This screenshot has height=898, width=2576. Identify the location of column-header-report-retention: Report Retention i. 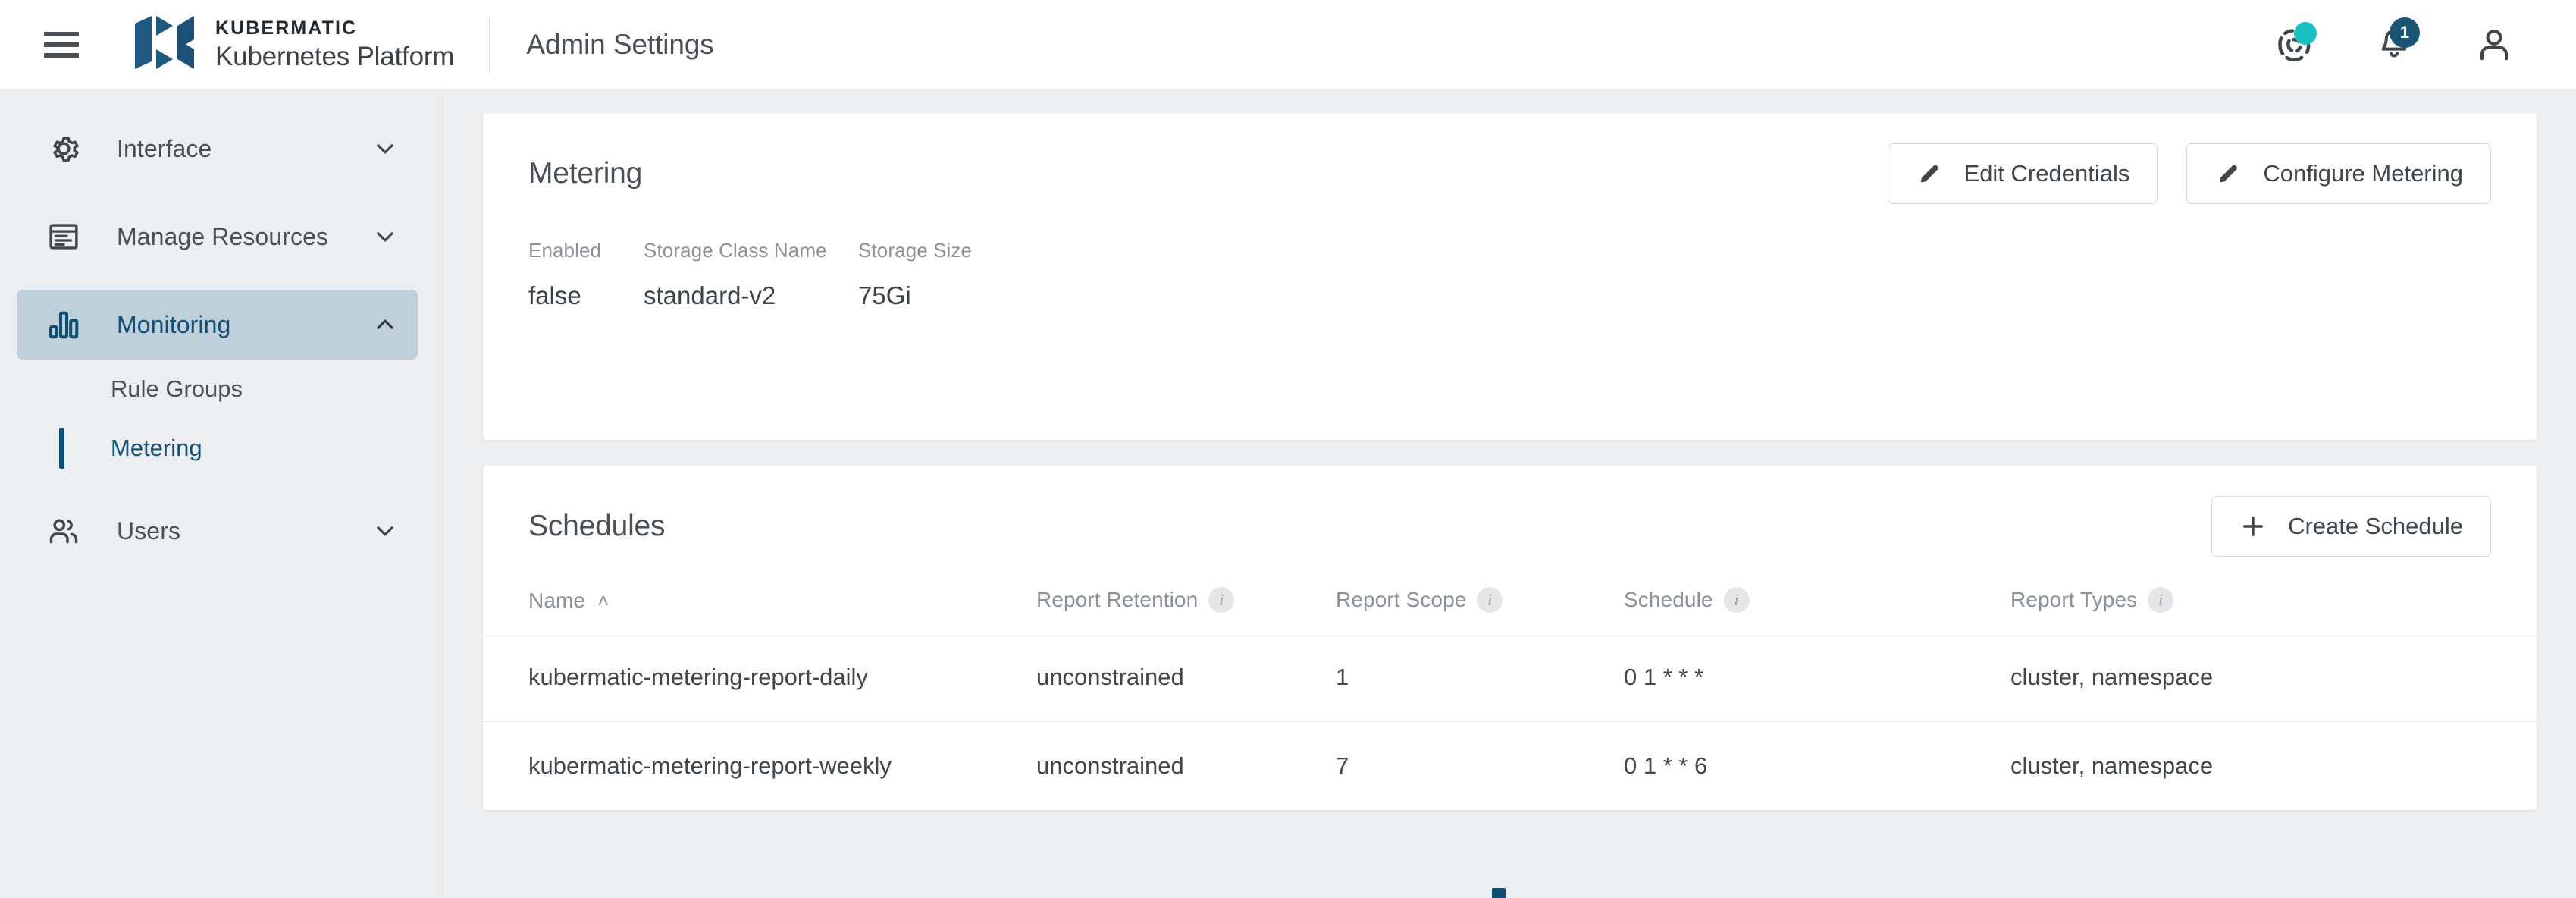
(1186, 610).